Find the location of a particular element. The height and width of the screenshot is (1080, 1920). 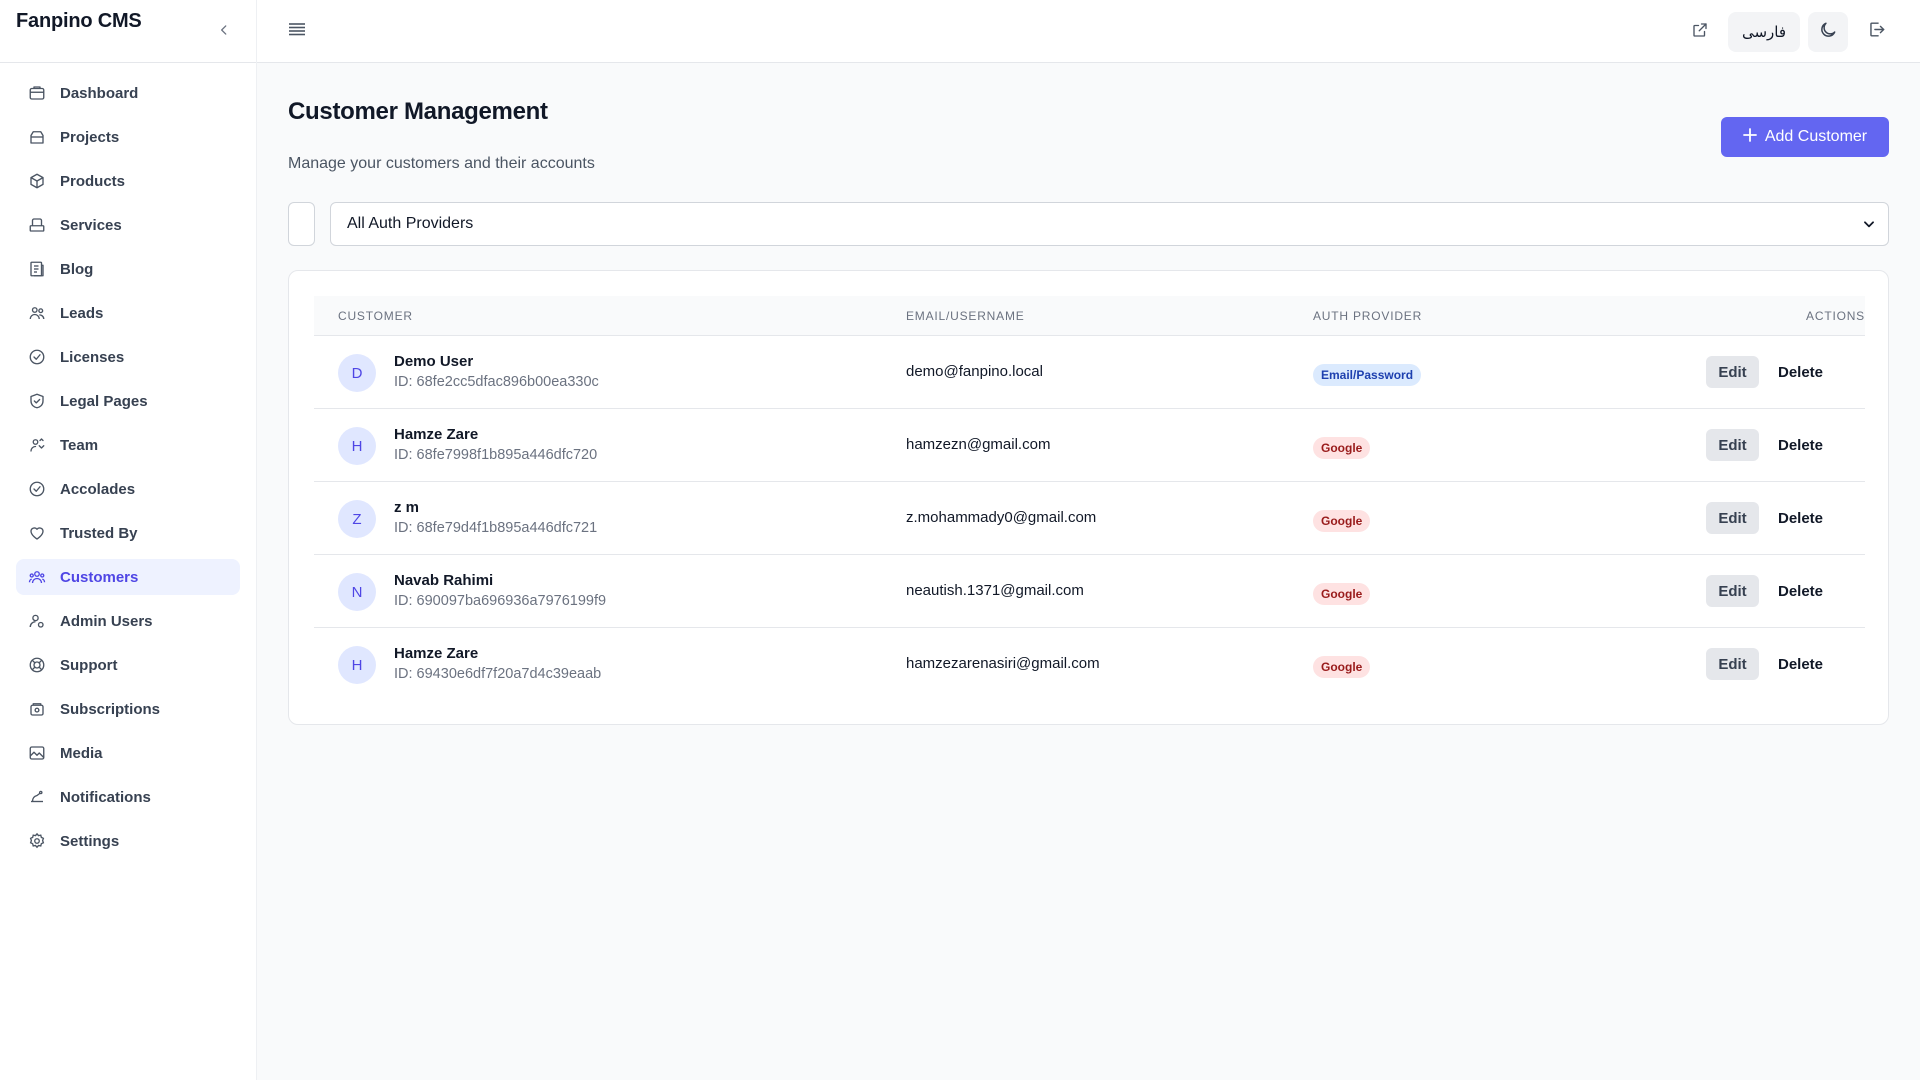

theme-toggle-button is located at coordinates (1828, 32).